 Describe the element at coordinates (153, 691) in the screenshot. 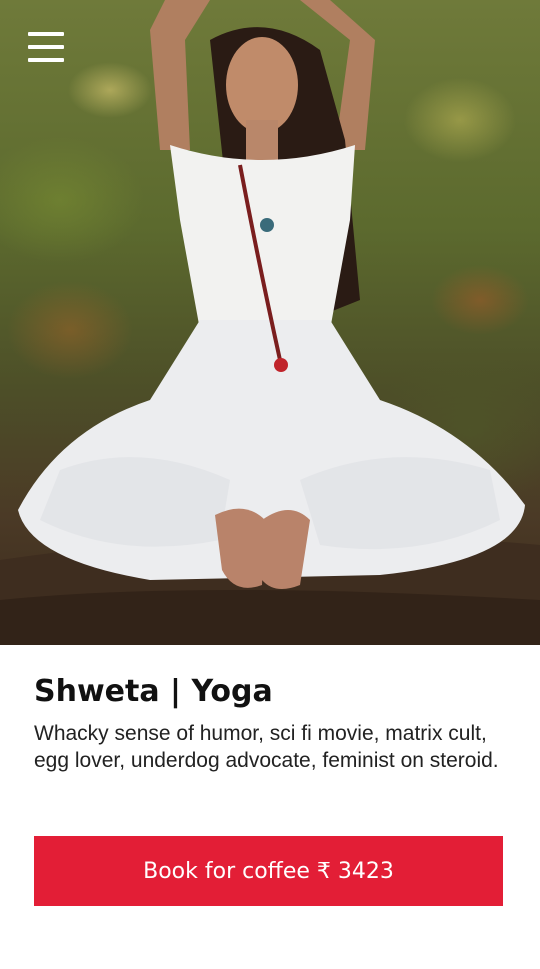

I see `profile-title: Shweta | Yoga` at that location.